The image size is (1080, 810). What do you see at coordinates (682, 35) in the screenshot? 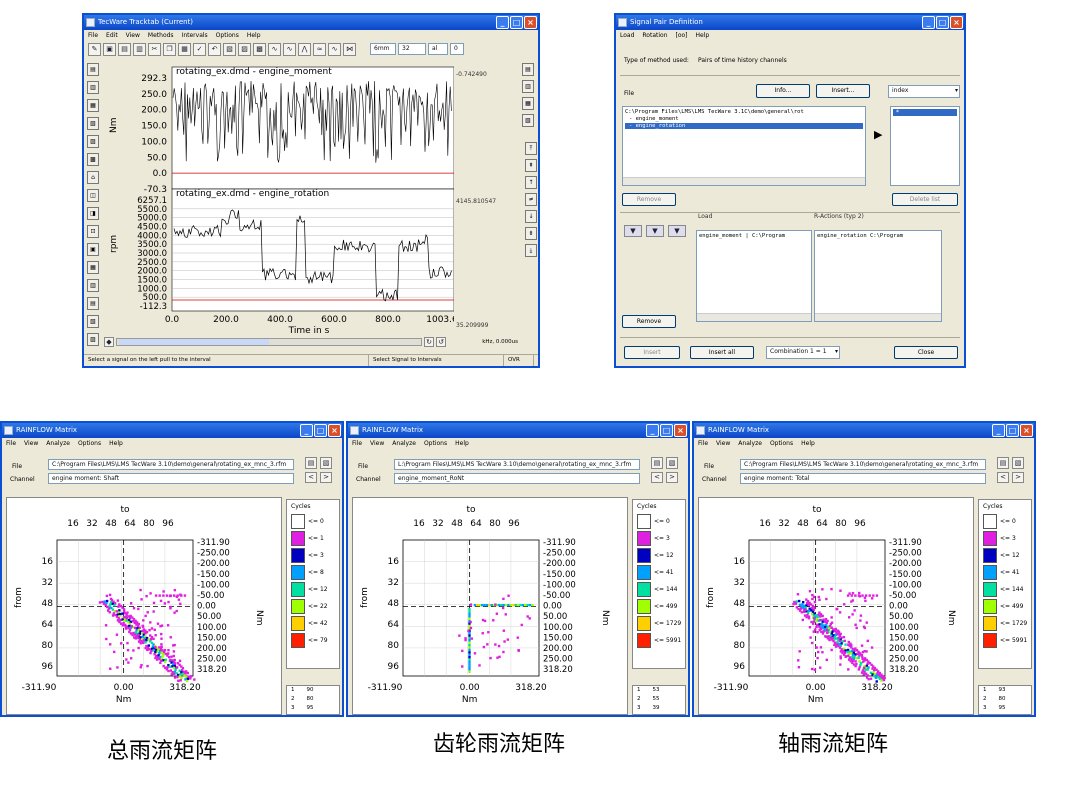
I see `menu-item: [oo]` at bounding box center [682, 35].